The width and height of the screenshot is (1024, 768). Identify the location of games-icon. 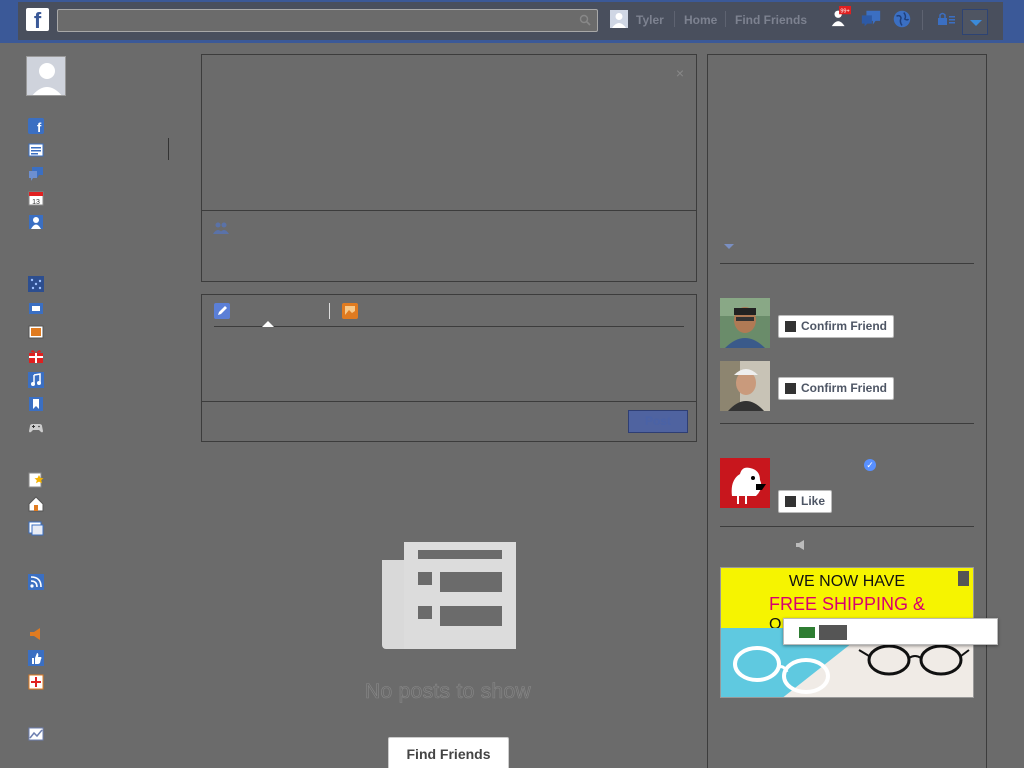
(36, 428).